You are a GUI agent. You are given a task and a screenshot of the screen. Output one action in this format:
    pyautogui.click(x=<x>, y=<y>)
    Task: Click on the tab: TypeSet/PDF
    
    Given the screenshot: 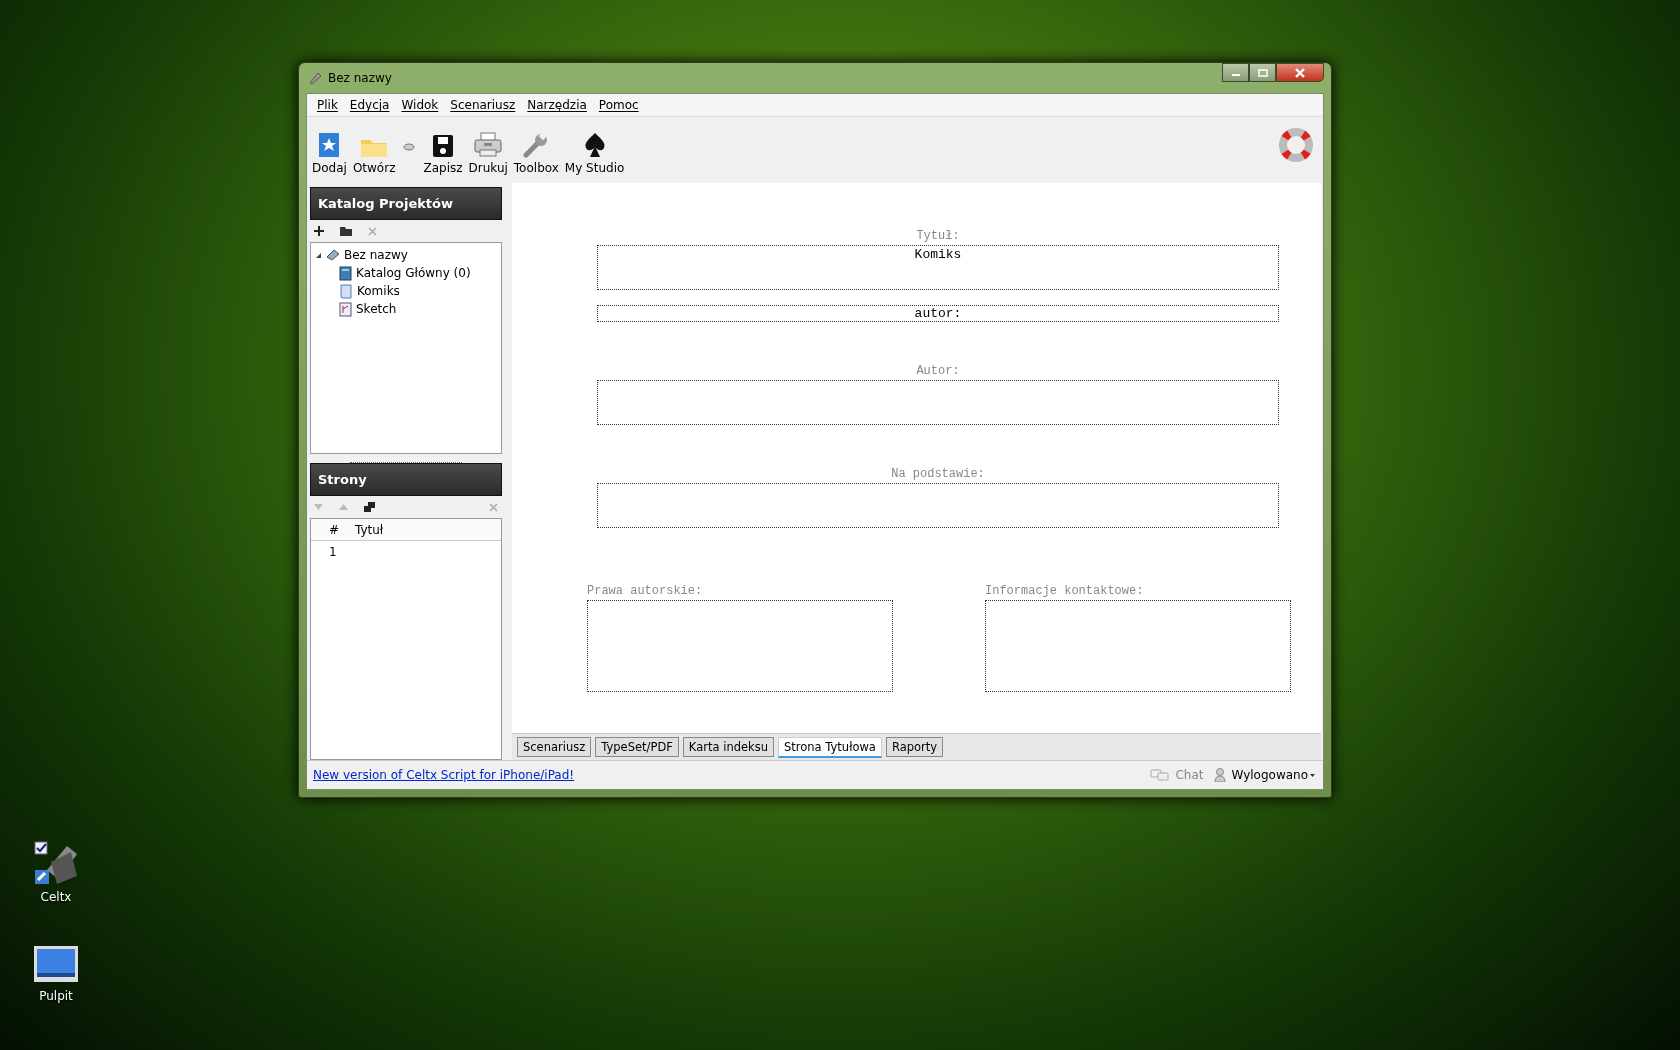 What is the action you would take?
    pyautogui.click(x=637, y=747)
    